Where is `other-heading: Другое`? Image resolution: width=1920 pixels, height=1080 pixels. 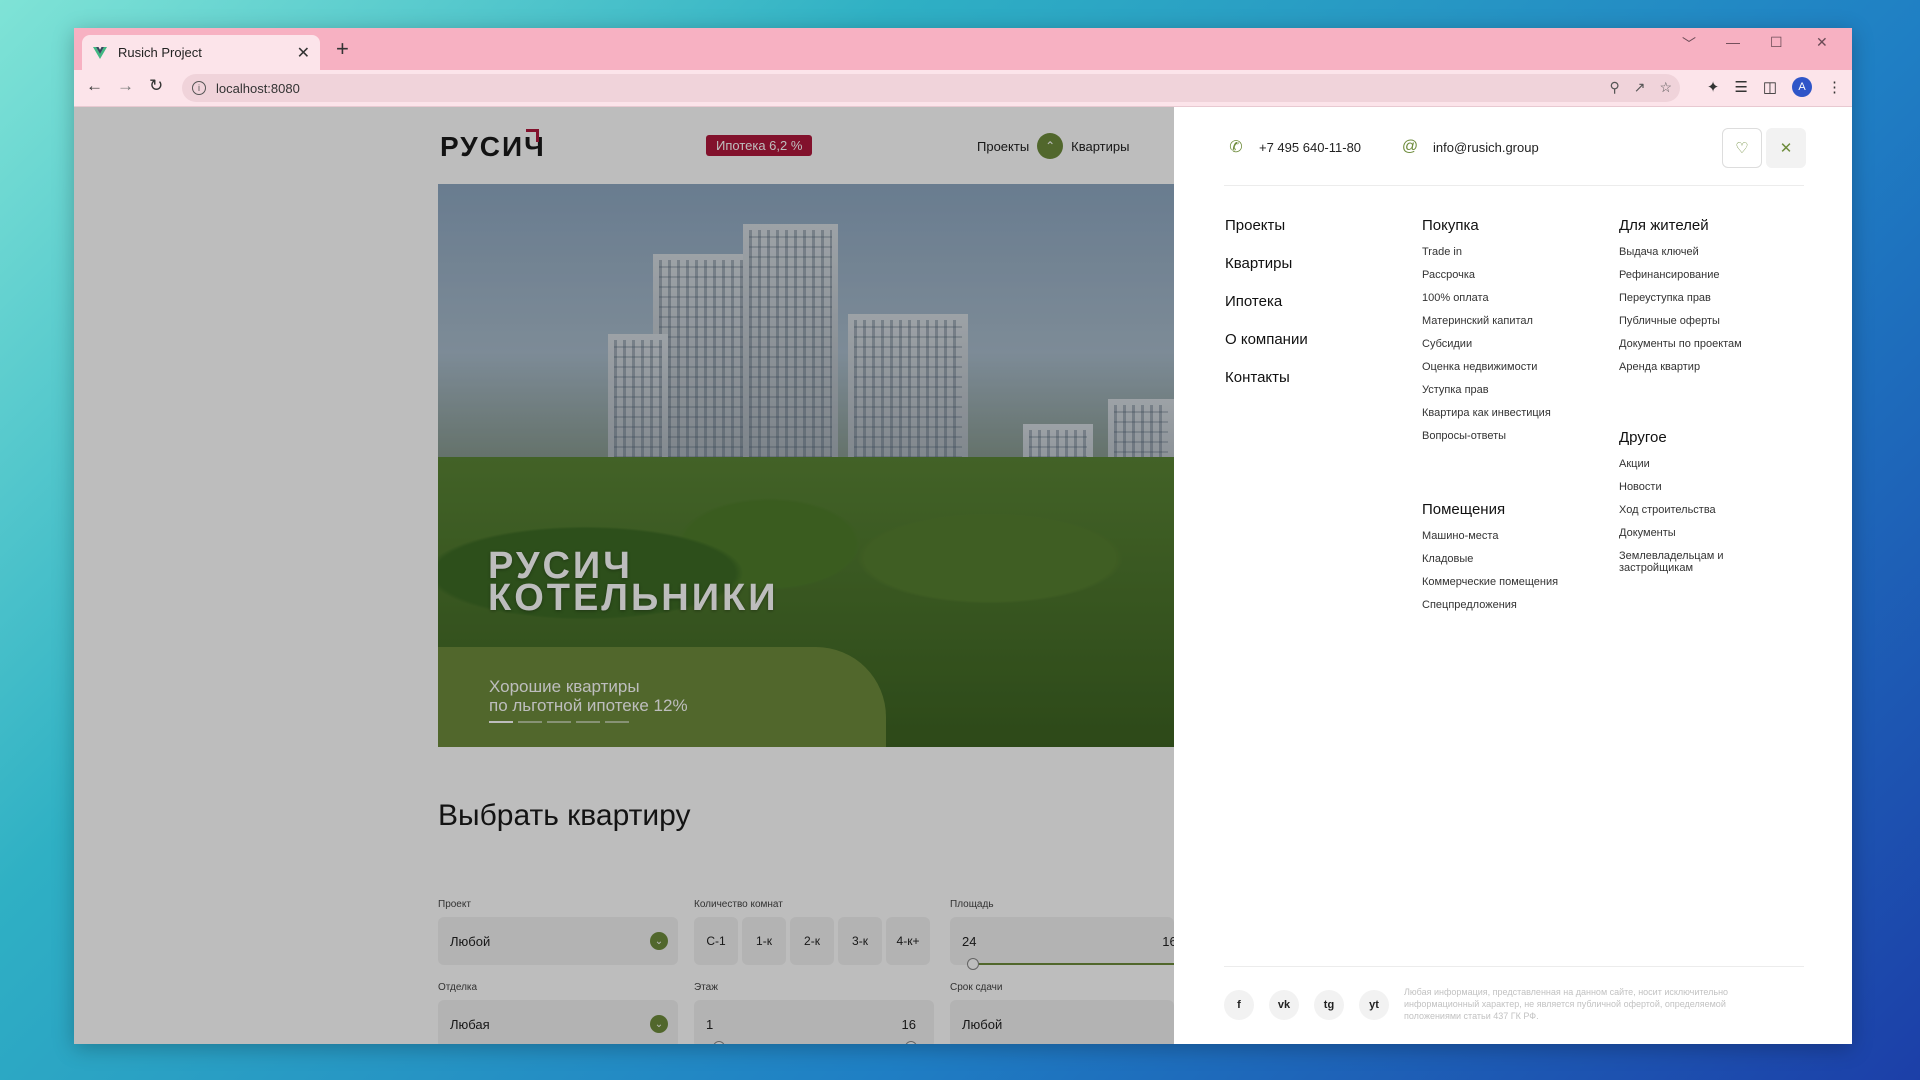 other-heading: Другое is located at coordinates (1694, 437).